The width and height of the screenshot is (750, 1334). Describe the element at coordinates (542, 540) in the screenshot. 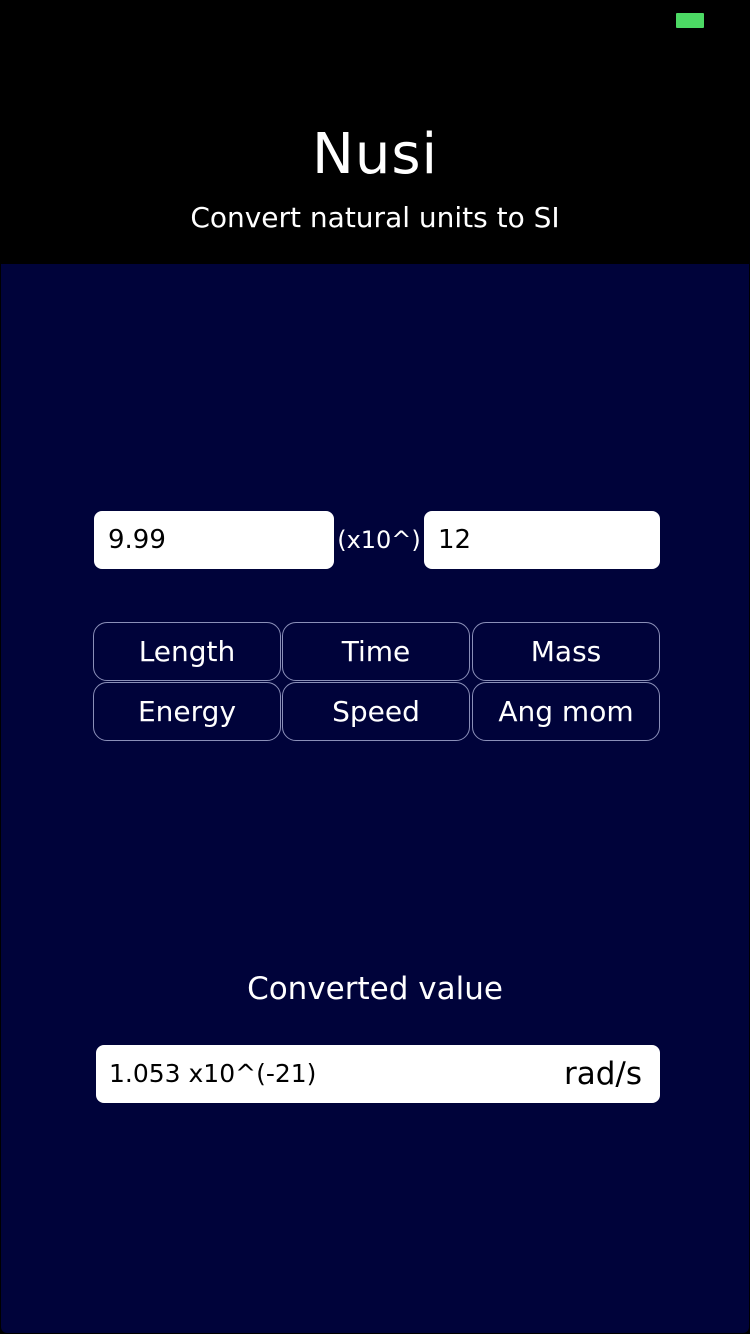

I see `exponent-input: 12` at that location.